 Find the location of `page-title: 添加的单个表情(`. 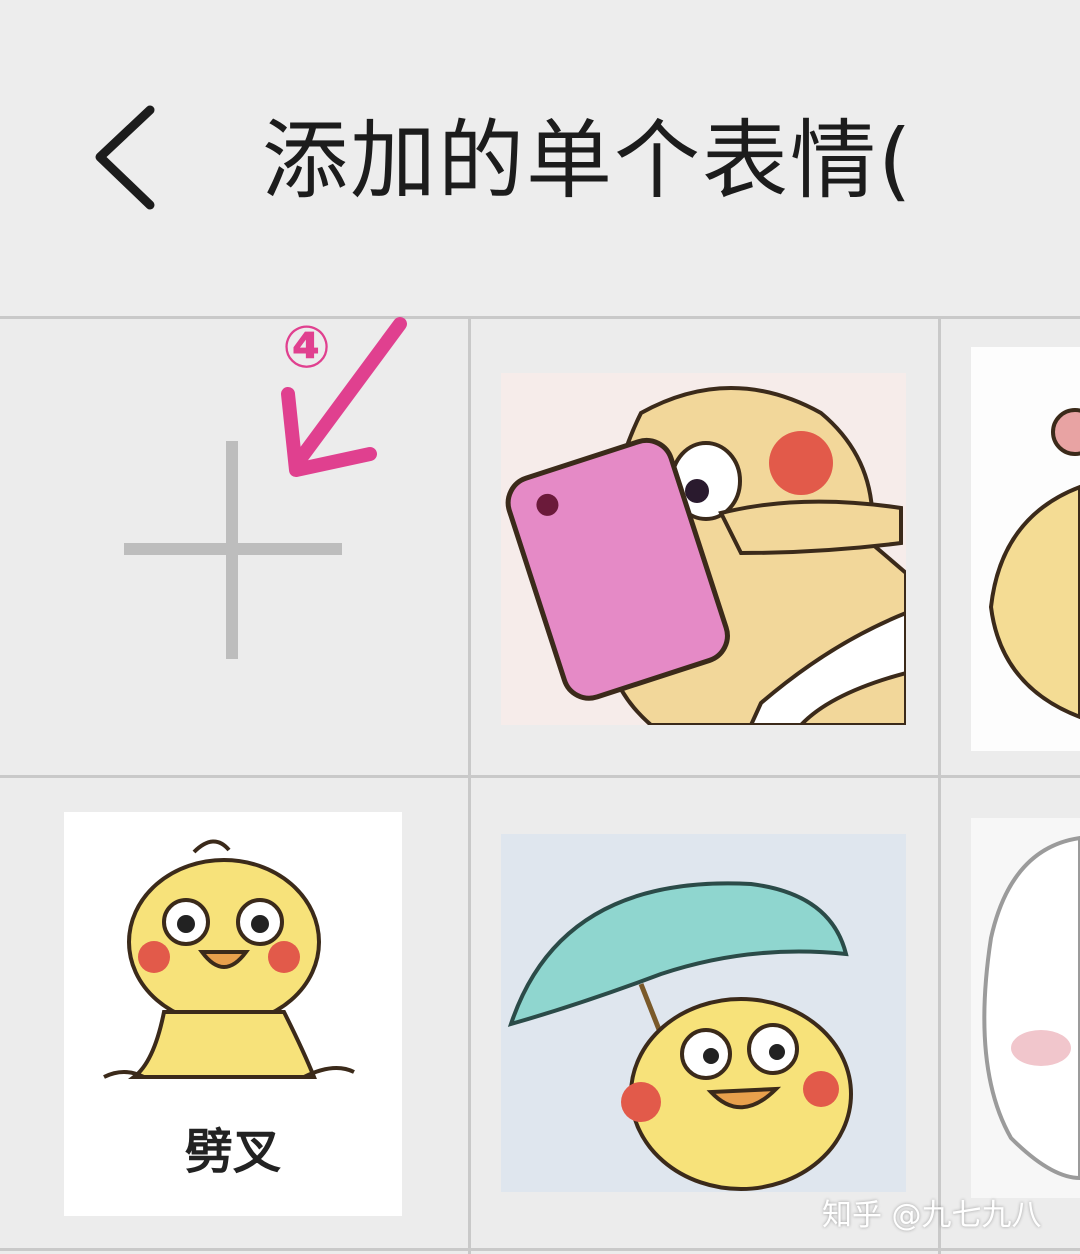

page-title: 添加的单个表情( is located at coordinates (588, 161).